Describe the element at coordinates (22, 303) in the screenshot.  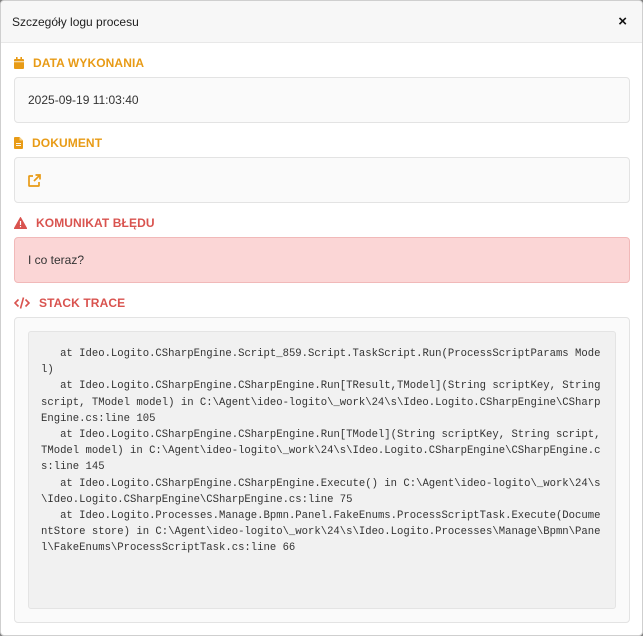
I see `code-icon` at that location.